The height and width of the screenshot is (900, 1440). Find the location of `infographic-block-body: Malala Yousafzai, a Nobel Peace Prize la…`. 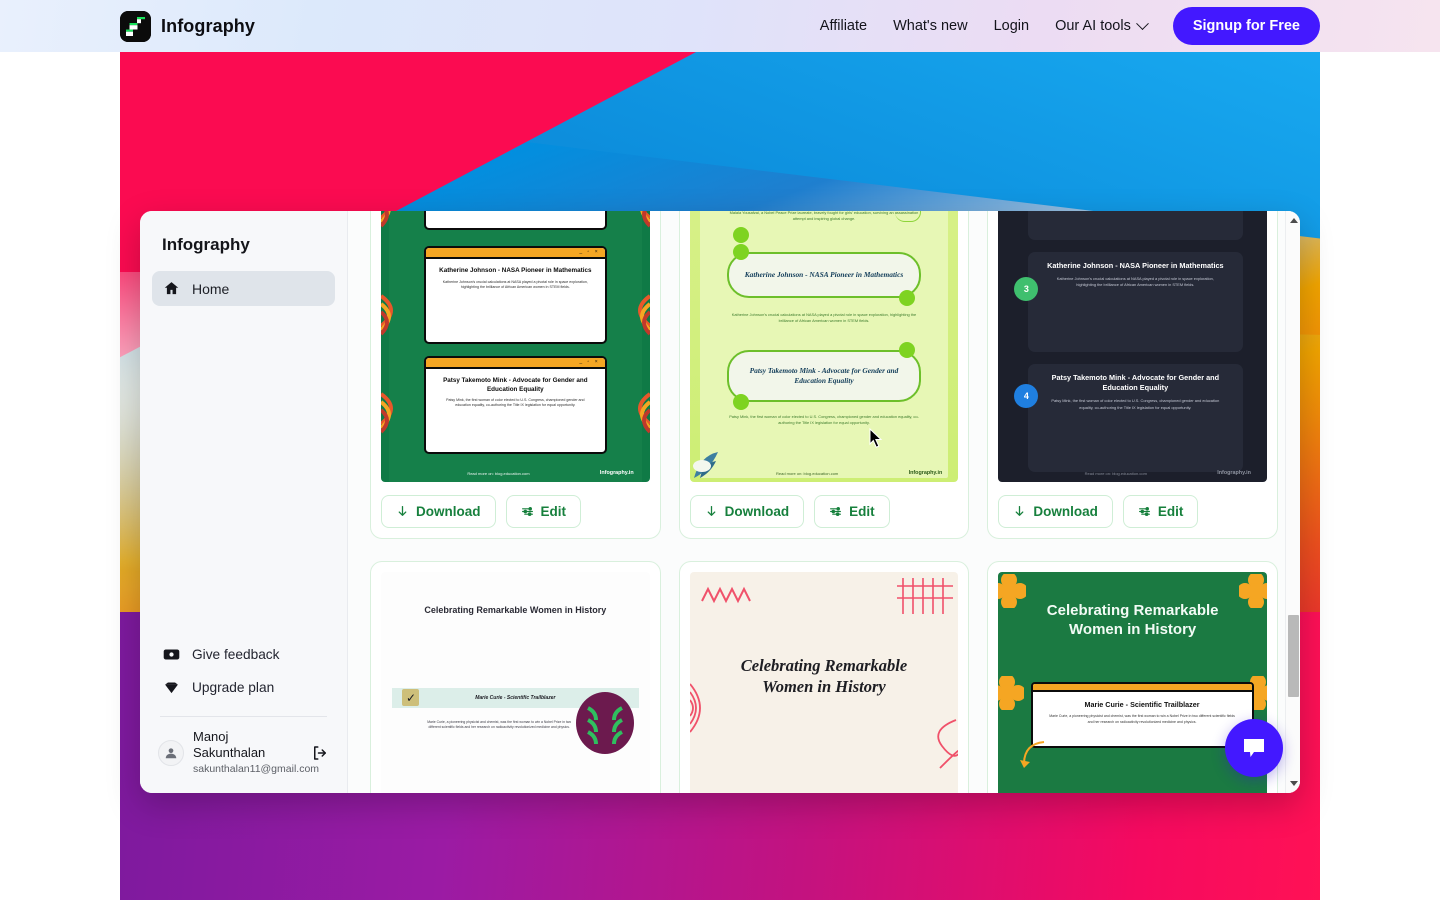

infographic-block-body: Malala Yousafzai, a Nobel Peace Prize la… is located at coordinates (824, 216).